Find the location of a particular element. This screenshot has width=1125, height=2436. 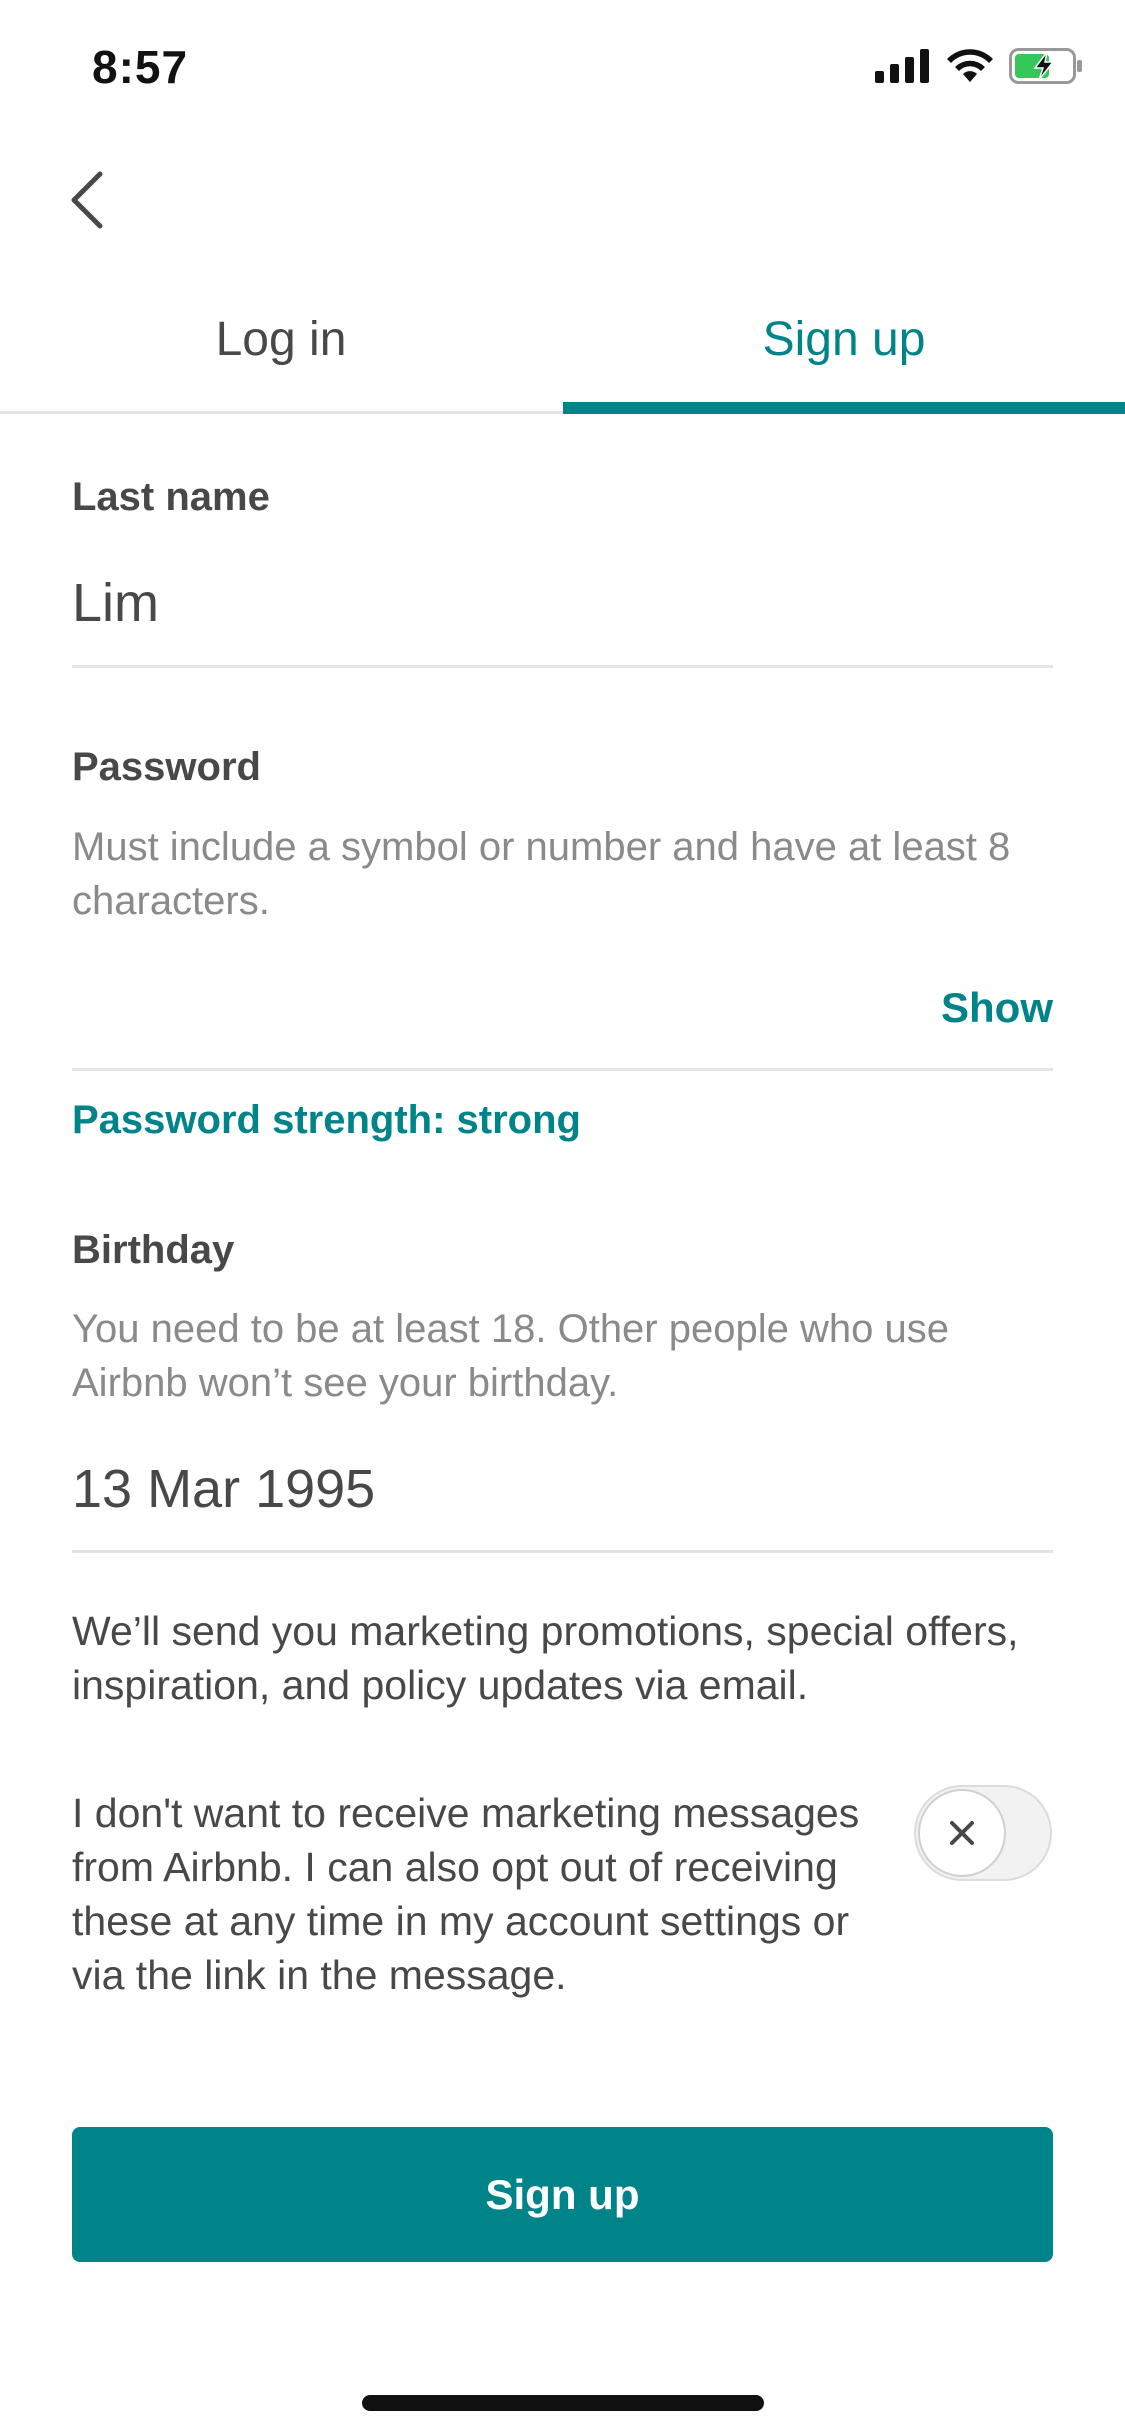

tab-log-in: Log in is located at coordinates (281, 352).